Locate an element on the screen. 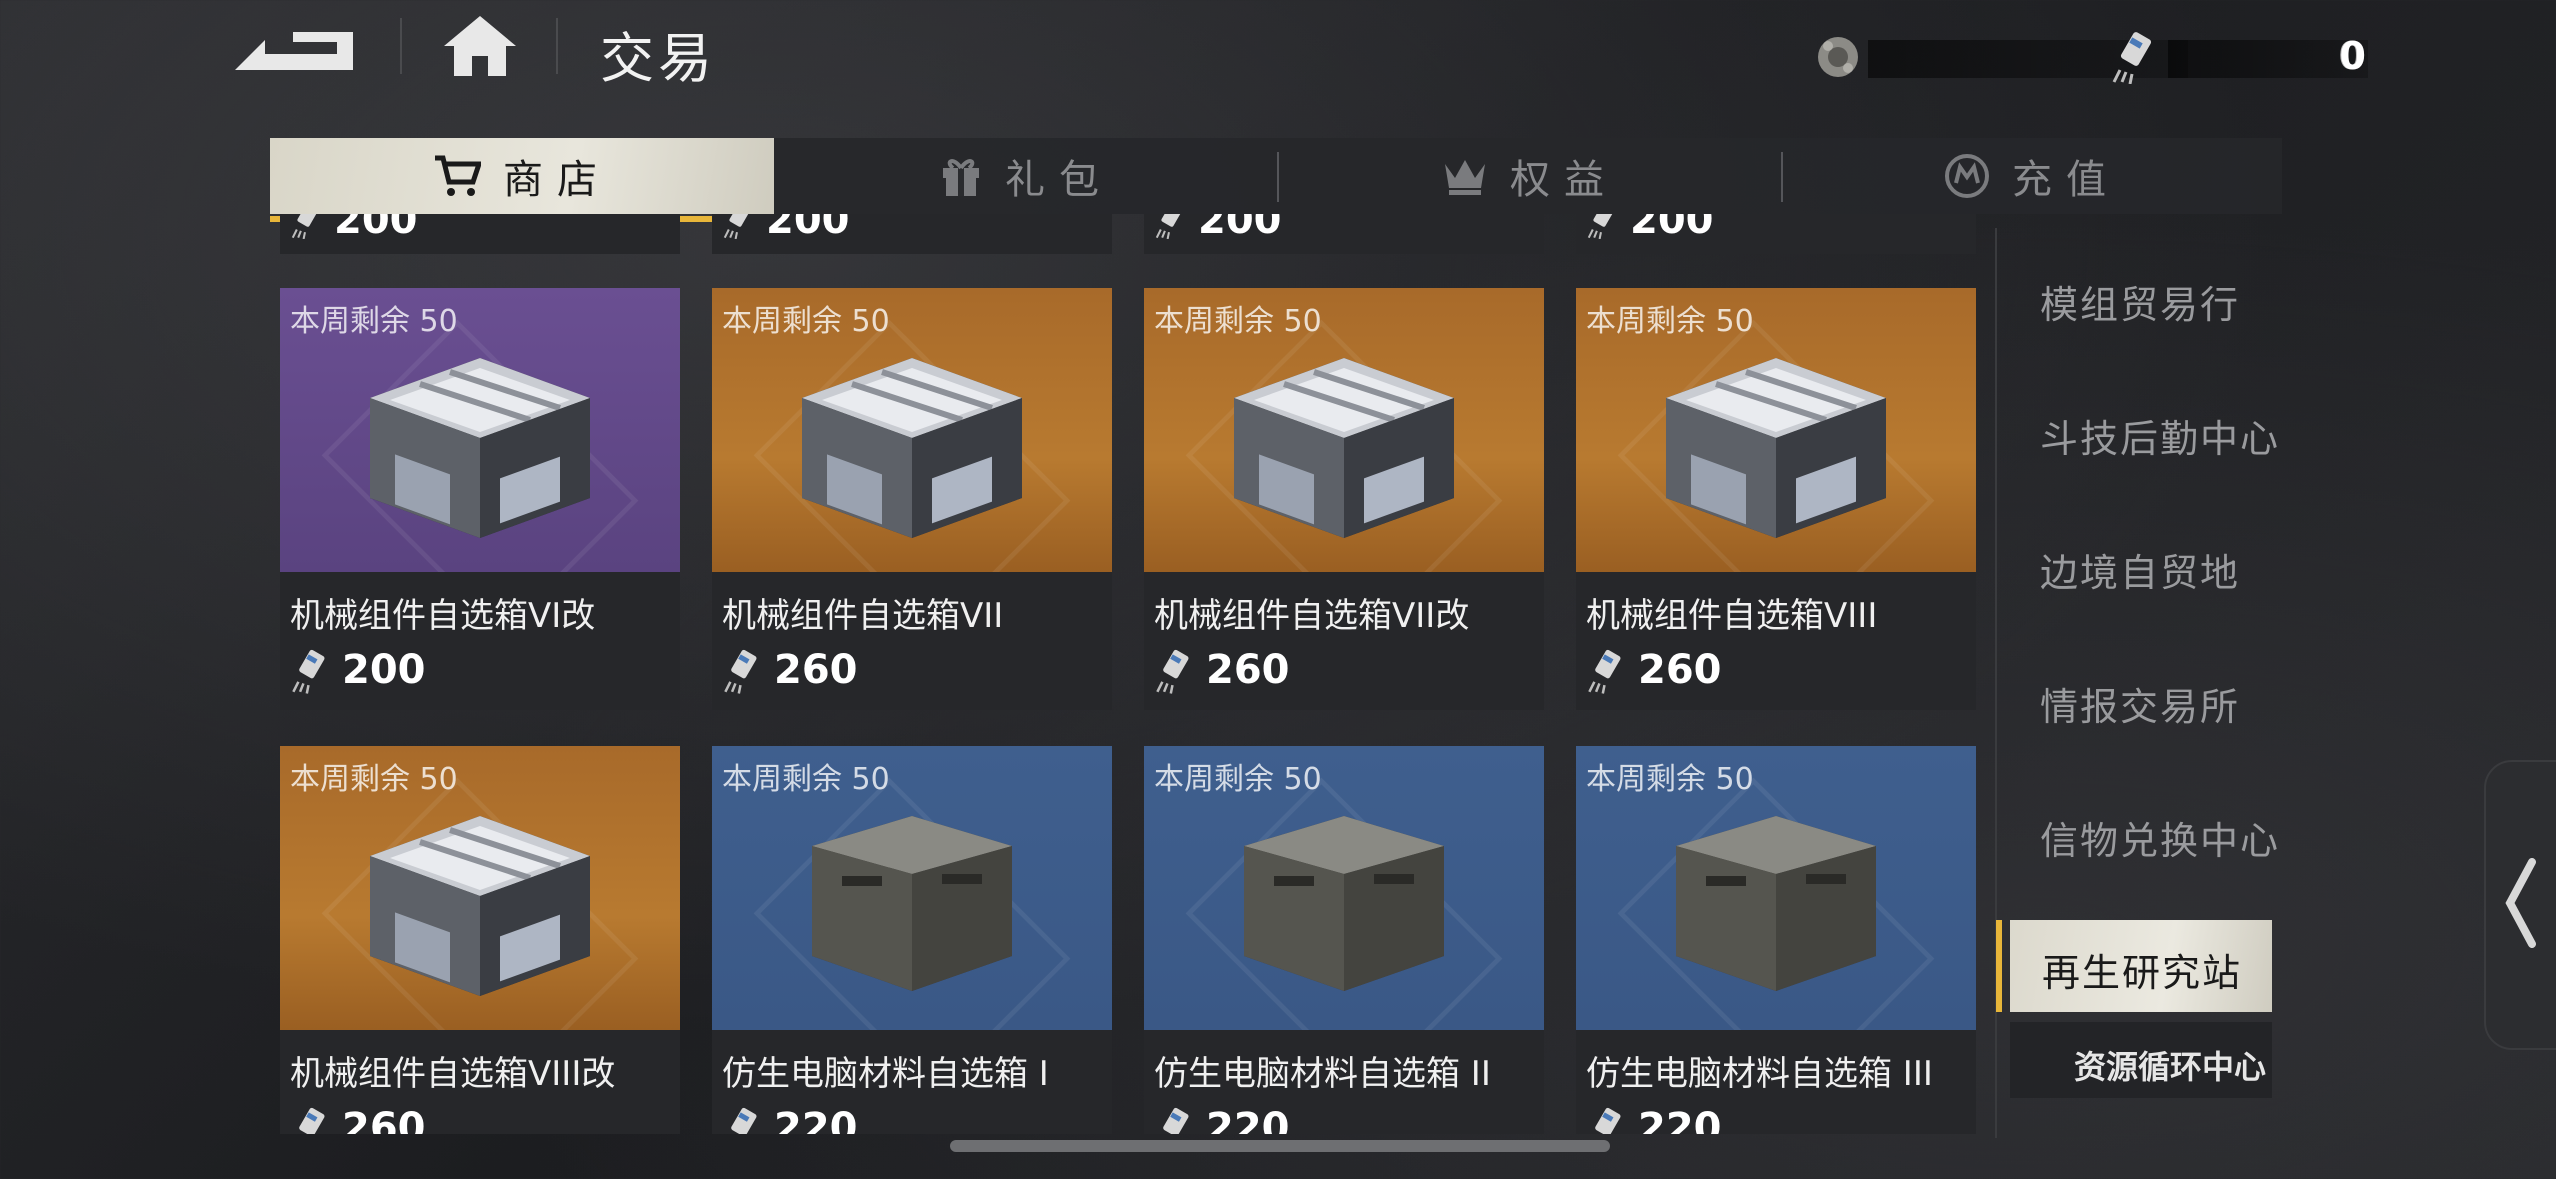 This screenshot has width=2556, height=1179. side-drawer-handle is located at coordinates (2520, 905).